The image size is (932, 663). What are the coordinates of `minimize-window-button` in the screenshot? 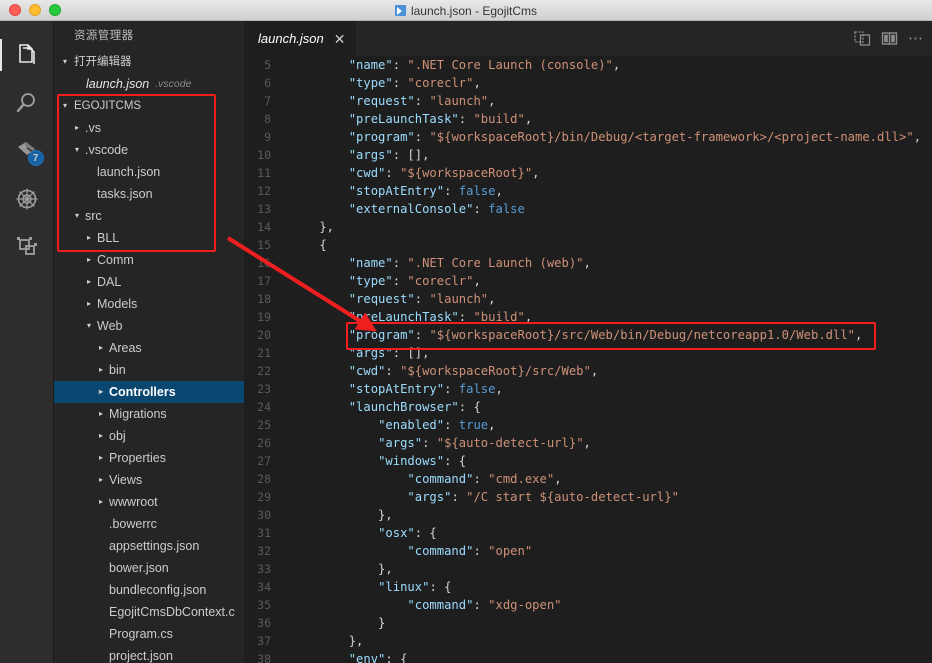 It's located at (35, 10).